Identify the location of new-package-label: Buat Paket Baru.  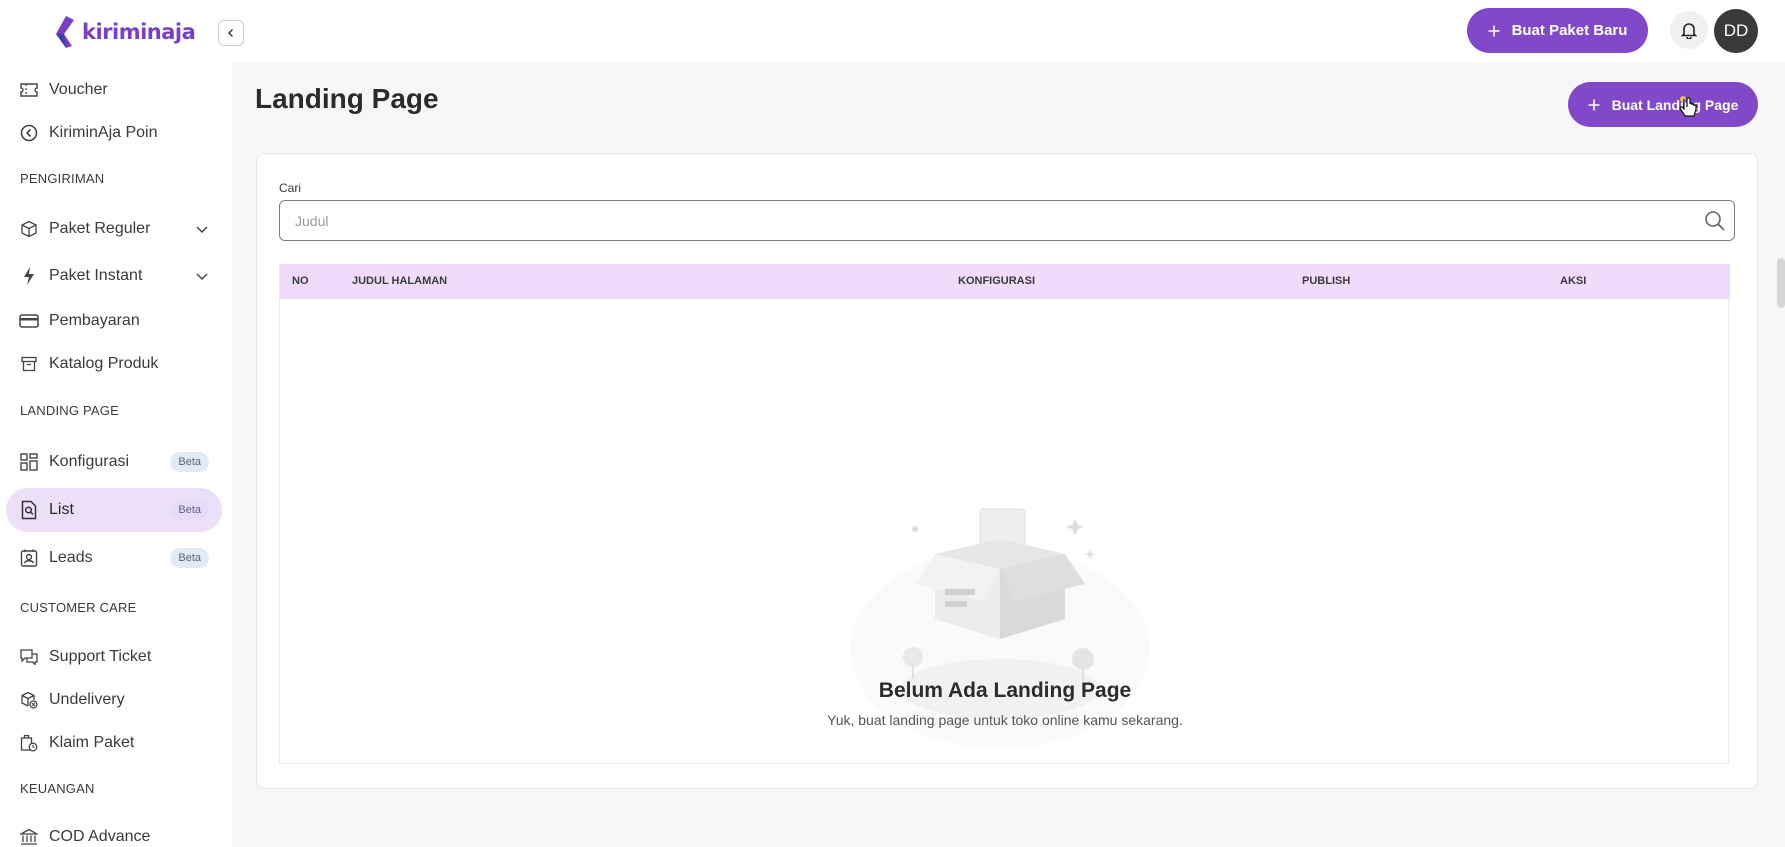
(1569, 30).